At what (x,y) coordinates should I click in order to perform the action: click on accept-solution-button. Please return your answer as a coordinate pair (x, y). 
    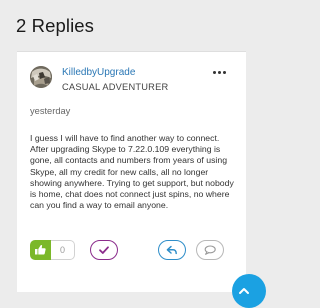
    Looking at the image, I should click on (104, 250).